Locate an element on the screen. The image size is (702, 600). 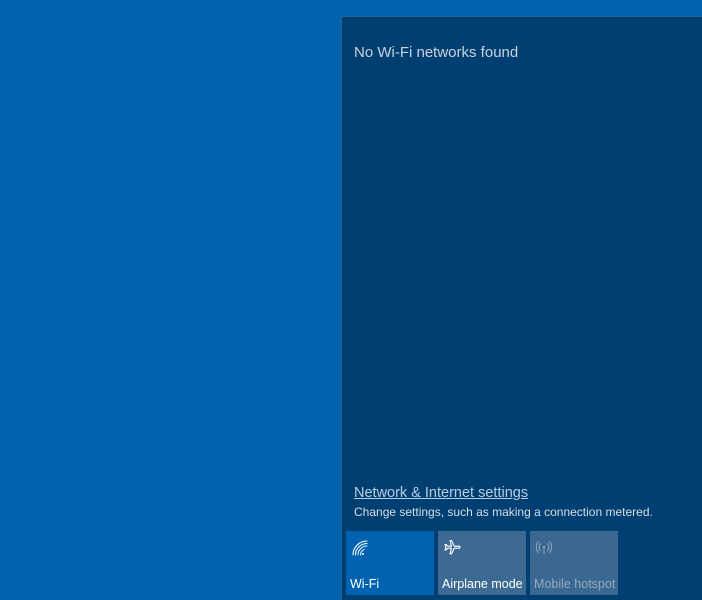
airplane-mode-label: Airplane mode is located at coordinates (482, 584).